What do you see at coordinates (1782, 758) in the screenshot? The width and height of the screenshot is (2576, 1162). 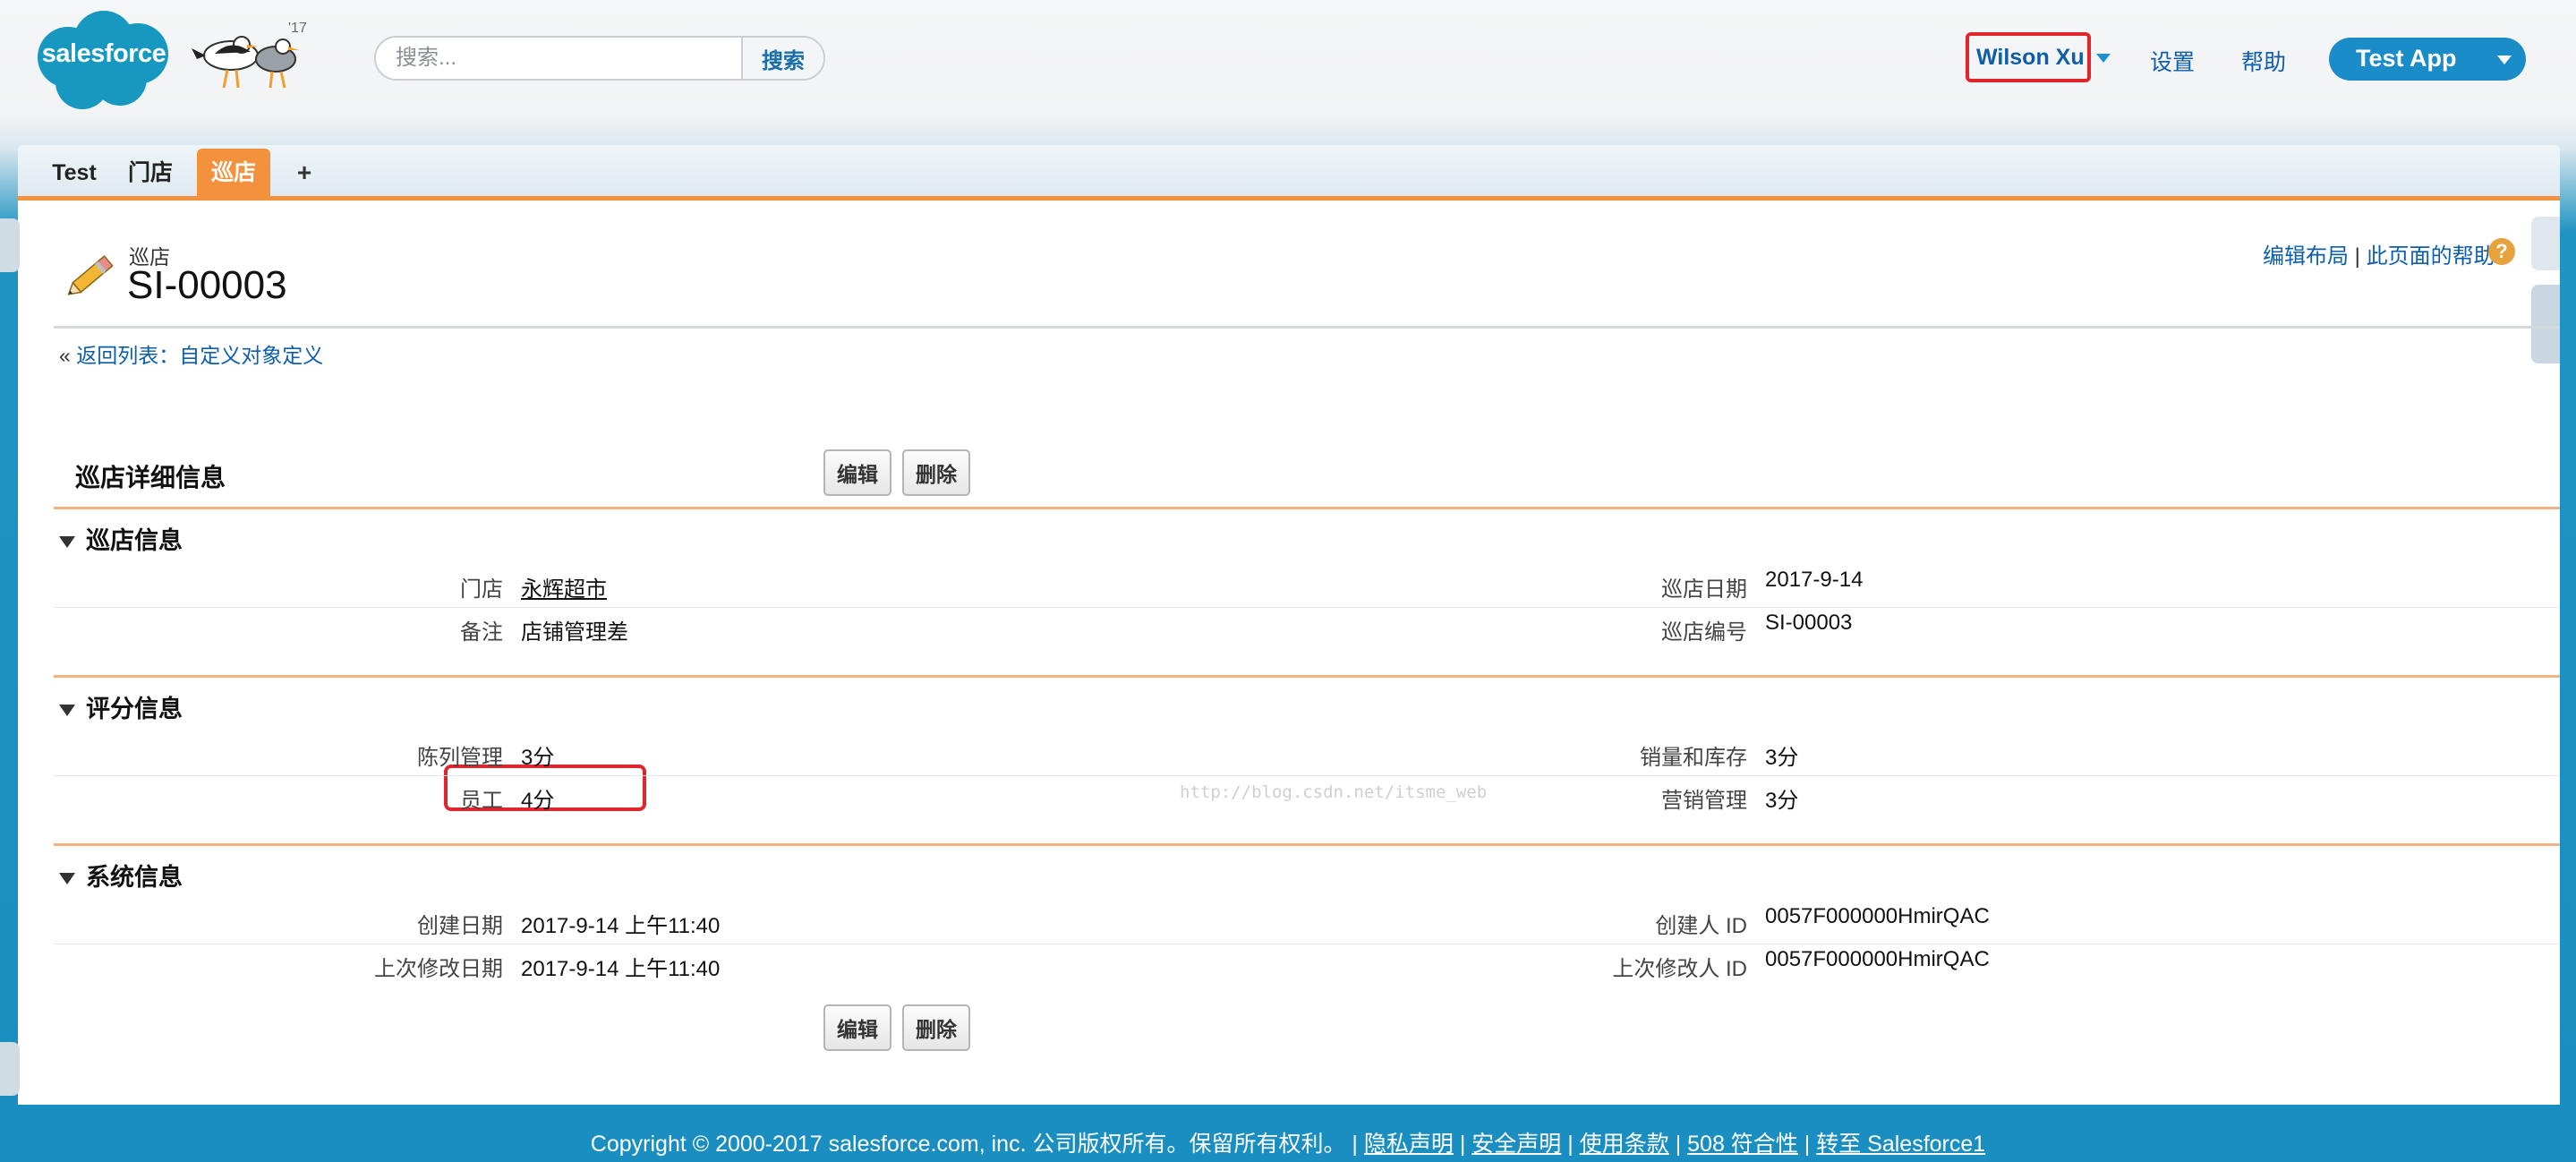 I see `field-value-sales-stock: 3分` at bounding box center [1782, 758].